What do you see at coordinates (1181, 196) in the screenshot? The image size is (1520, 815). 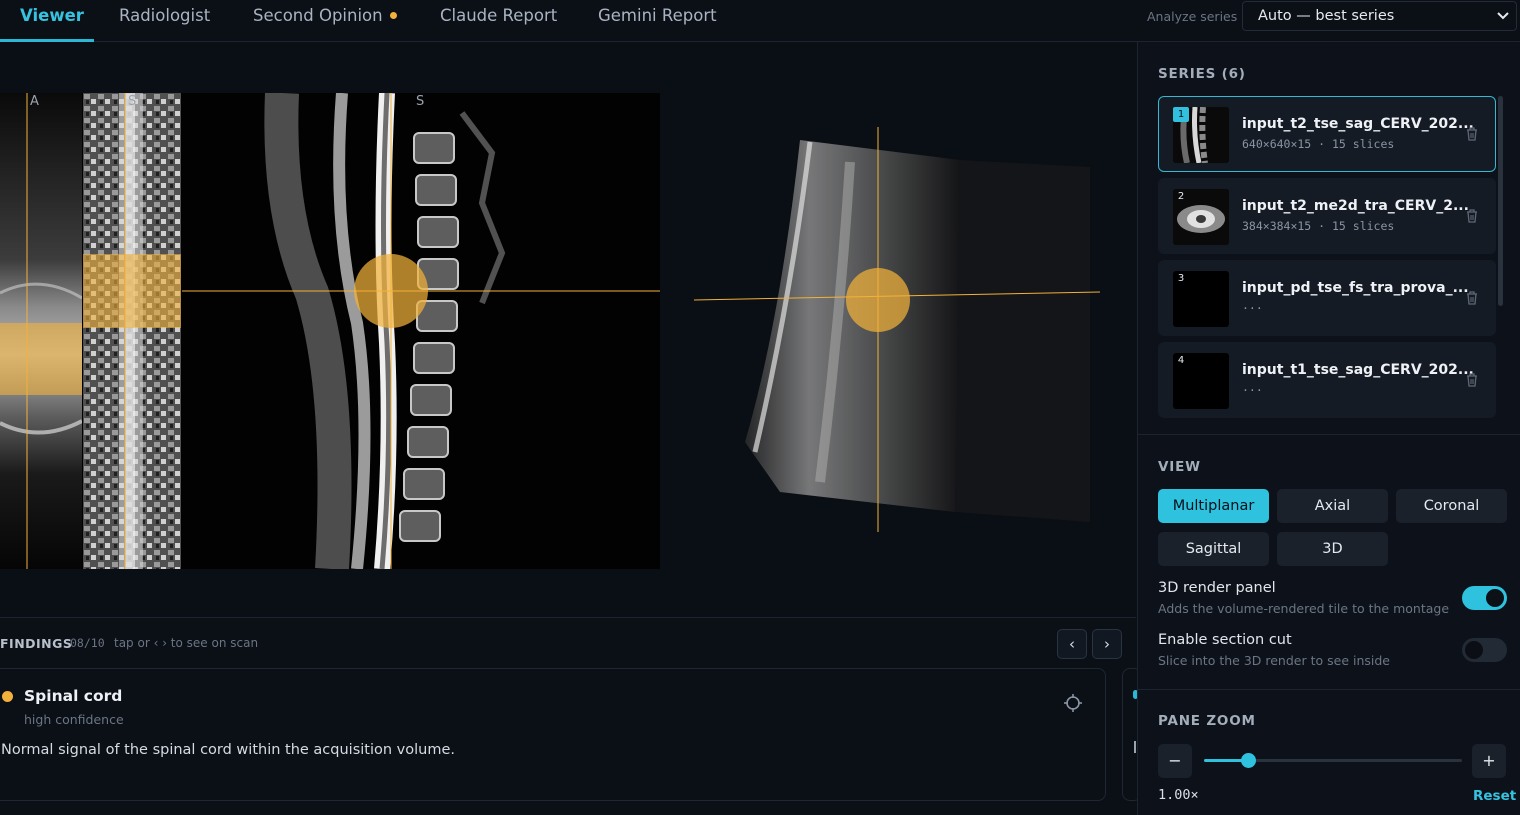 I see `series-number: 2` at bounding box center [1181, 196].